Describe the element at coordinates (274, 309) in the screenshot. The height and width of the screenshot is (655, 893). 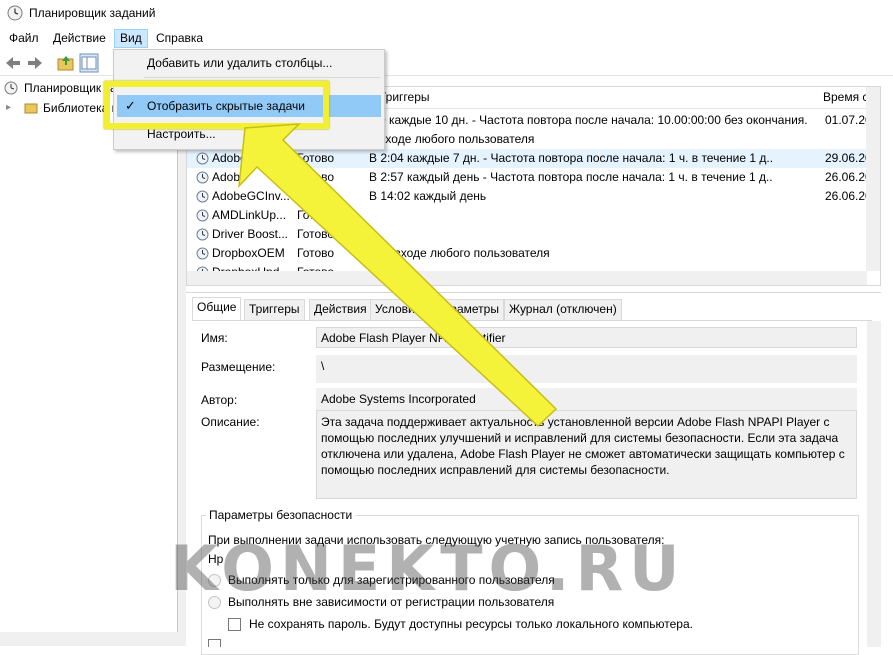
I see `tab-triggers: Триггеры` at that location.